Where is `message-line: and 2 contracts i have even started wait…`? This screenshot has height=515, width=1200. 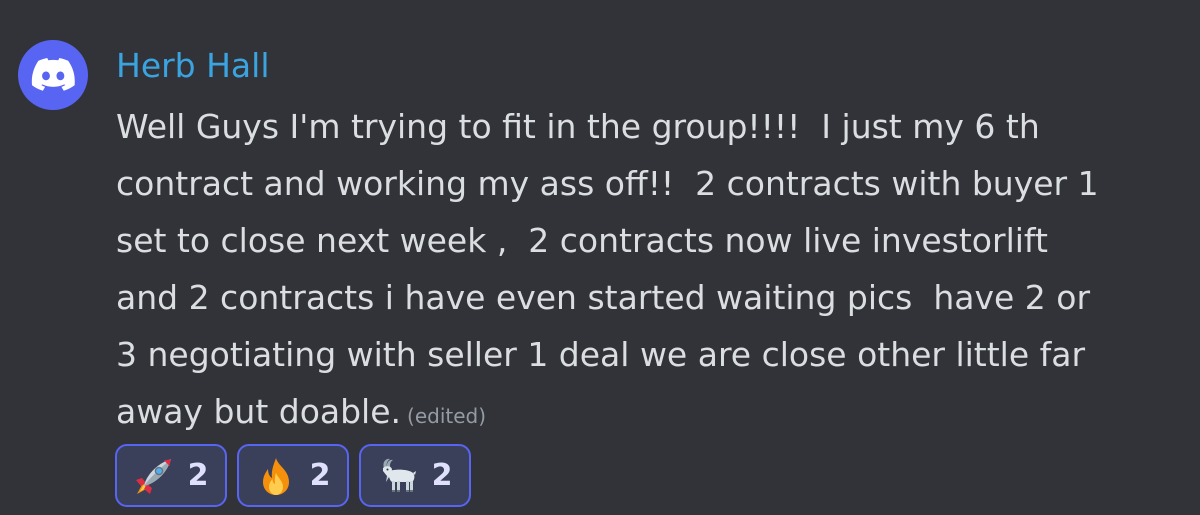
message-line: and 2 contracts i have even started wait… is located at coordinates (603, 297).